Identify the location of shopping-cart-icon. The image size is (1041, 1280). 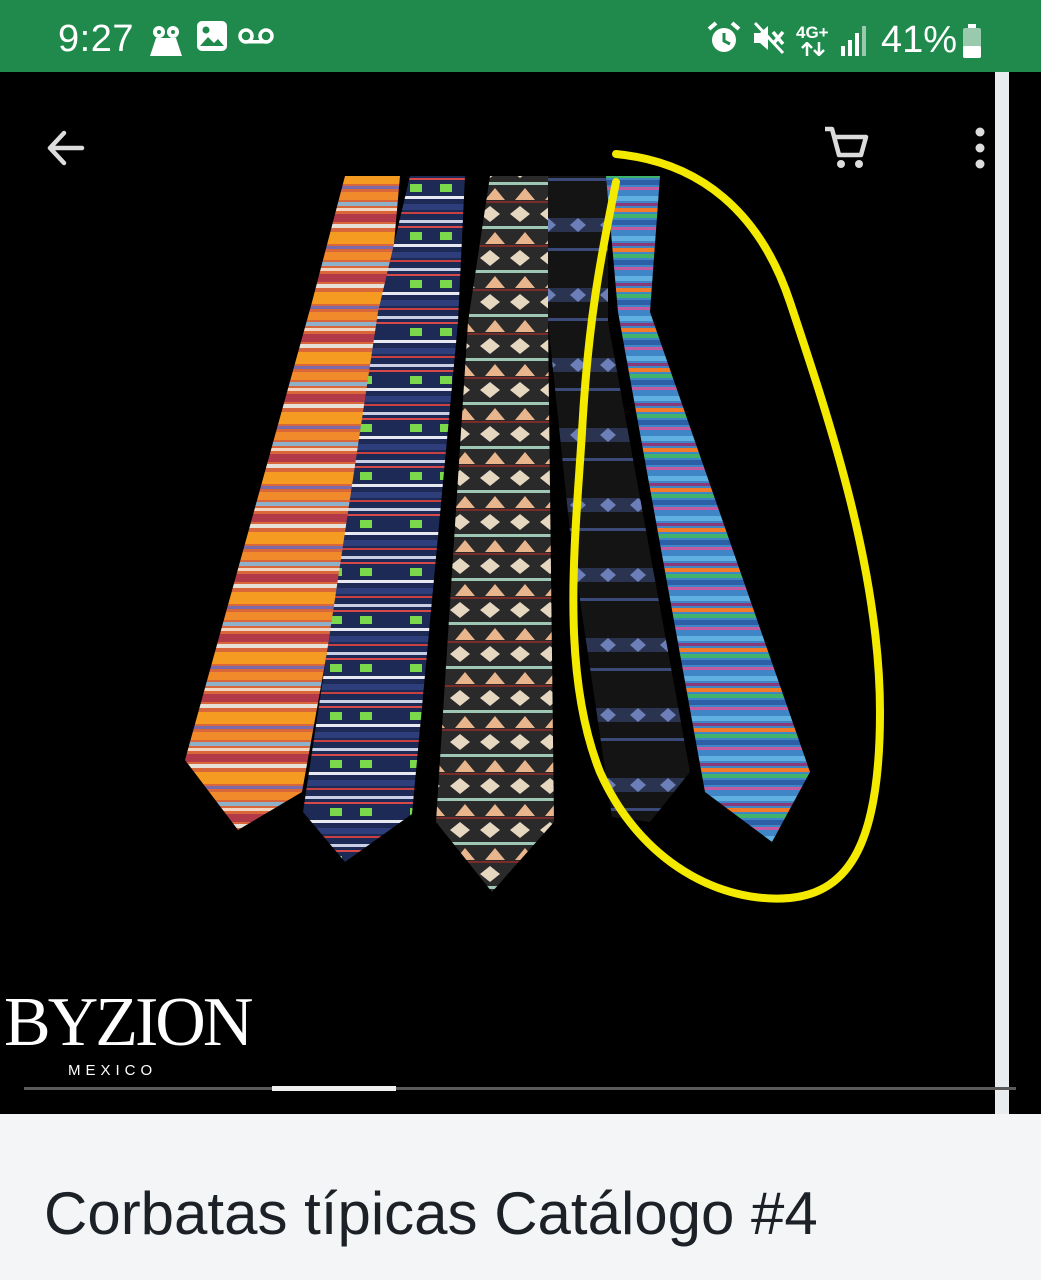
(847, 147).